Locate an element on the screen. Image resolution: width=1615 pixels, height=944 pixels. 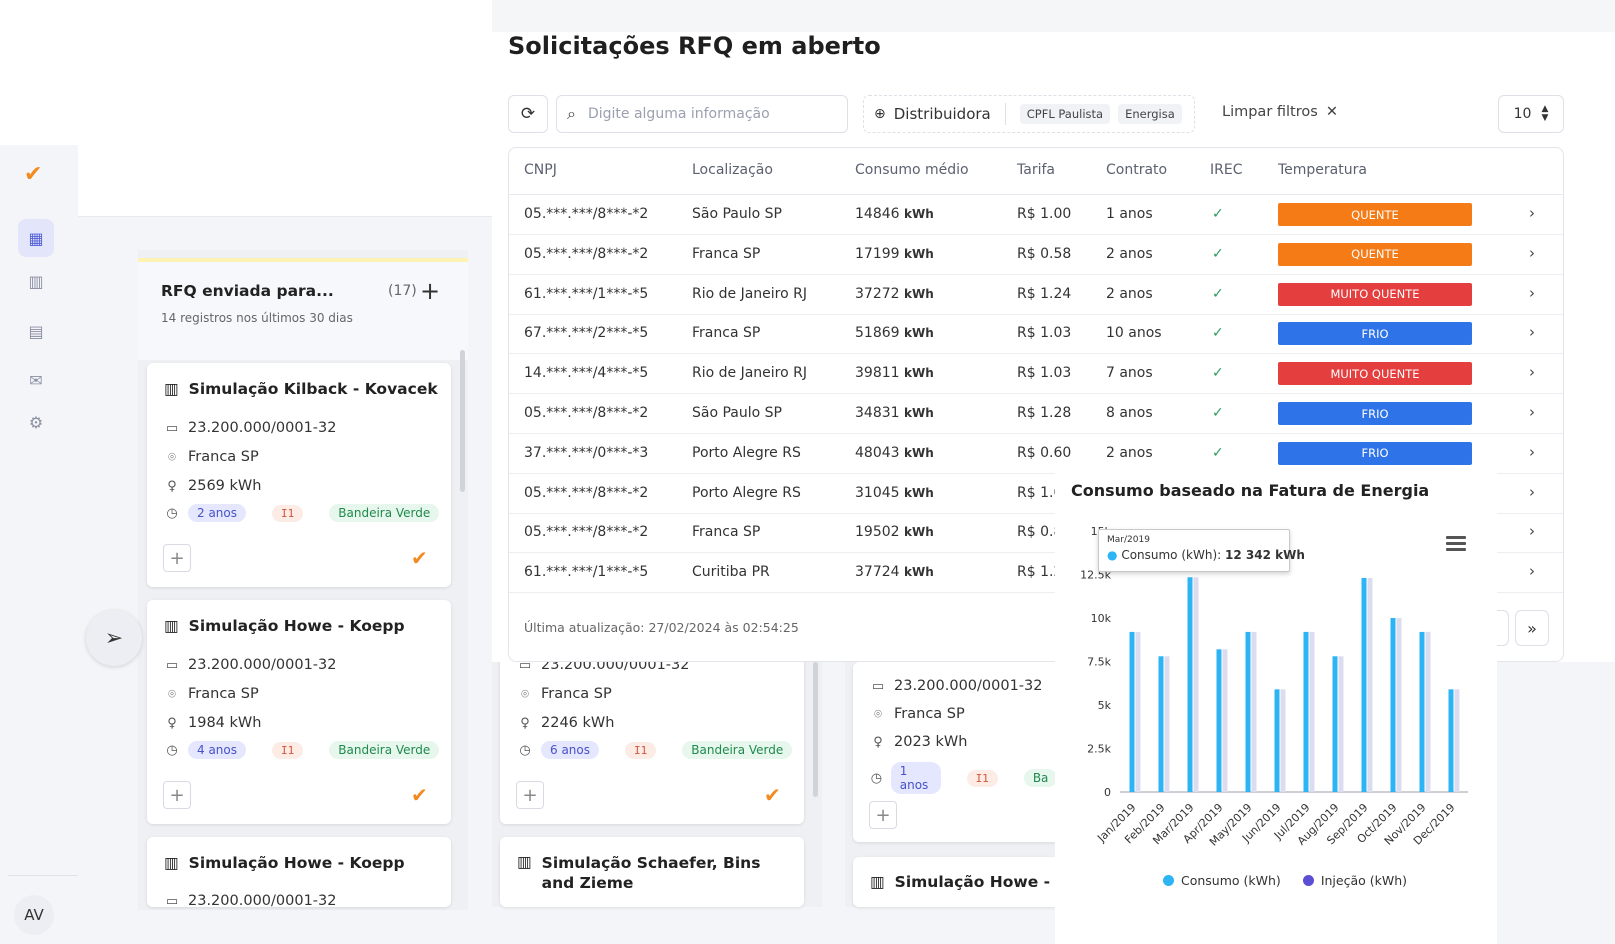
distribuidora-filter: ⊕ Distribuidora CPFL Paulista Energisa is located at coordinates (1029, 114).